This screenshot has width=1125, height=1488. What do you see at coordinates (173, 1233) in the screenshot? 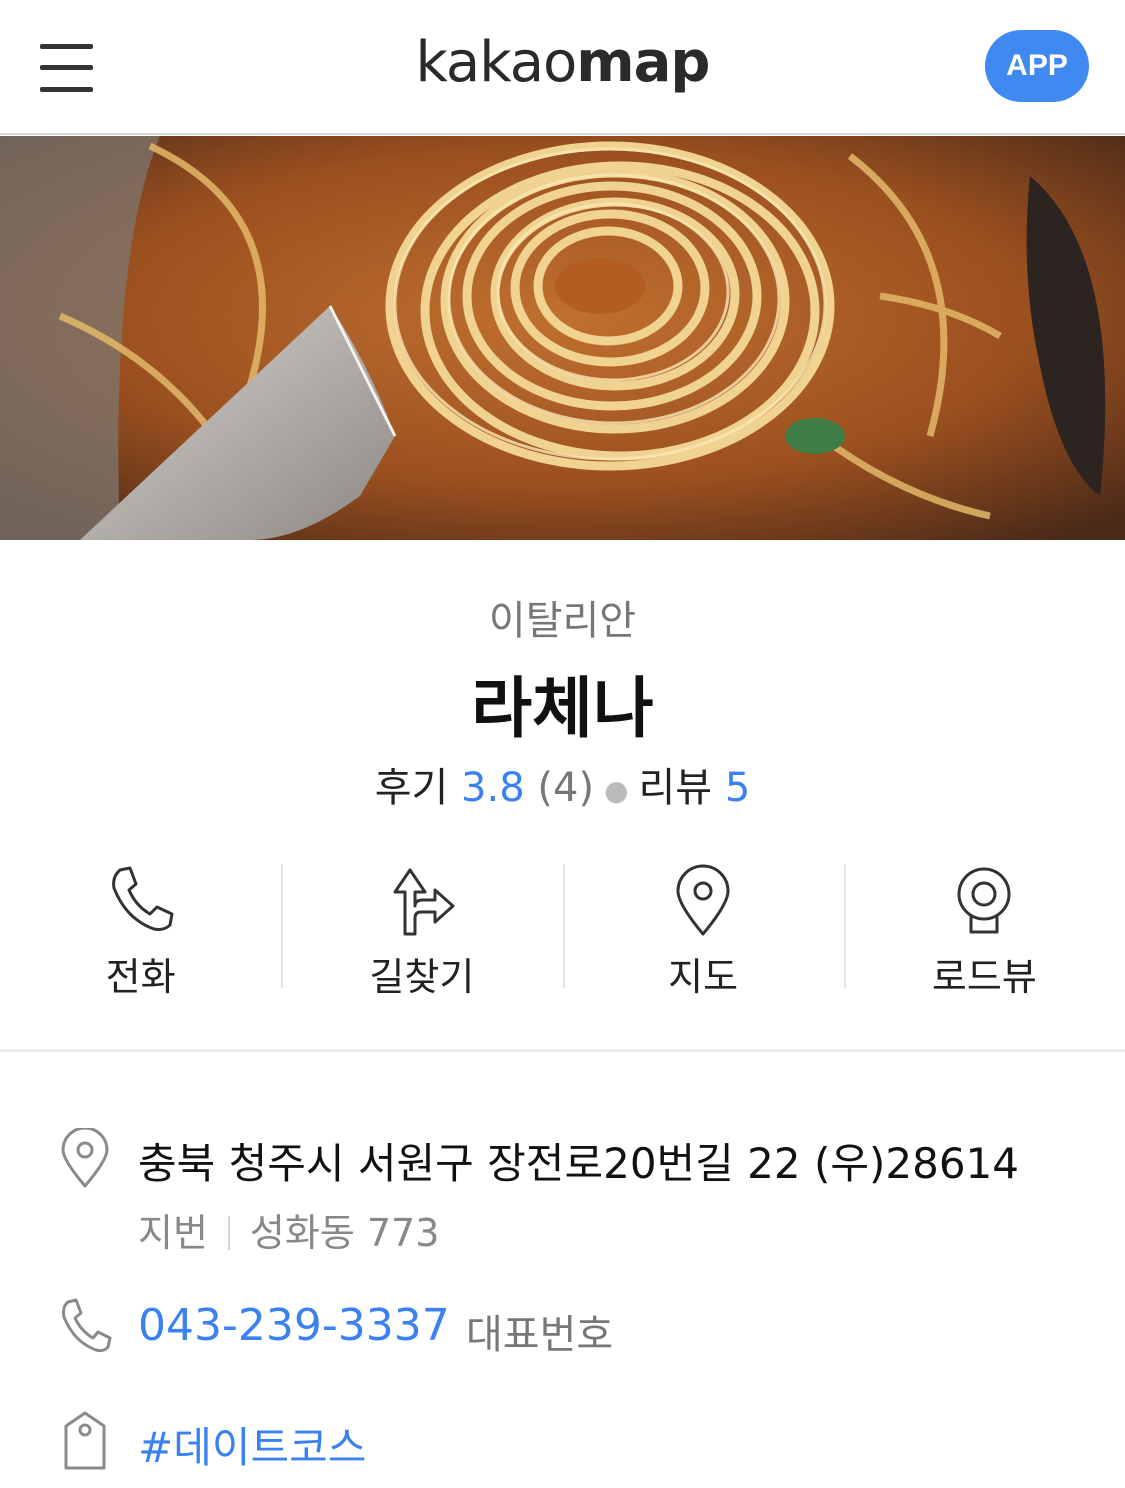
I see `lot-address-label: 지번` at bounding box center [173, 1233].